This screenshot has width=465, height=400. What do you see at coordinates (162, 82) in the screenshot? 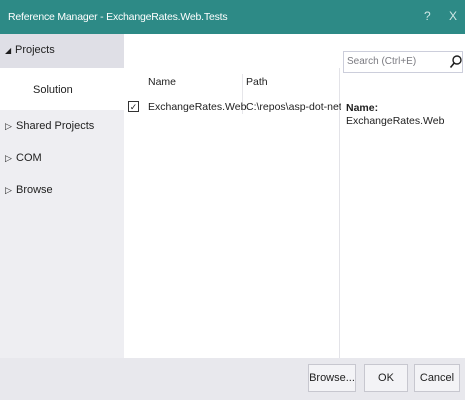
I see `column-header-name: Name` at bounding box center [162, 82].